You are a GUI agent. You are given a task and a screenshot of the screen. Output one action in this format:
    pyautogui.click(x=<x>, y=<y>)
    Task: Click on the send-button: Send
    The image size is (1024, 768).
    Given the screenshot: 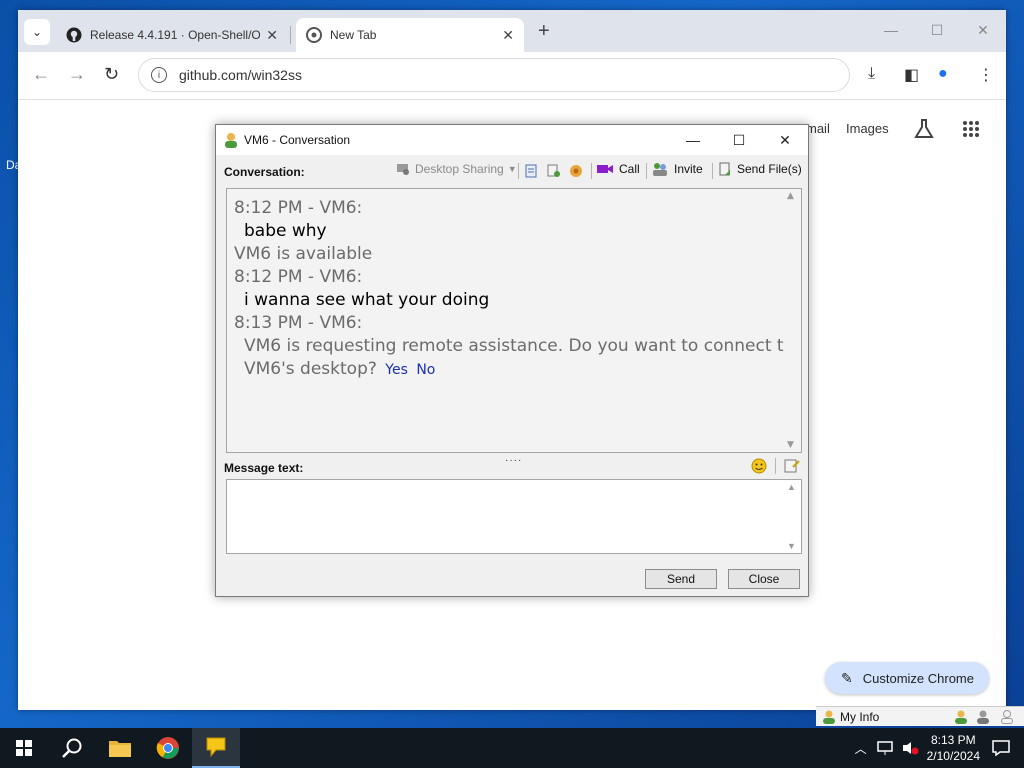 What is the action you would take?
    pyautogui.click(x=681, y=579)
    